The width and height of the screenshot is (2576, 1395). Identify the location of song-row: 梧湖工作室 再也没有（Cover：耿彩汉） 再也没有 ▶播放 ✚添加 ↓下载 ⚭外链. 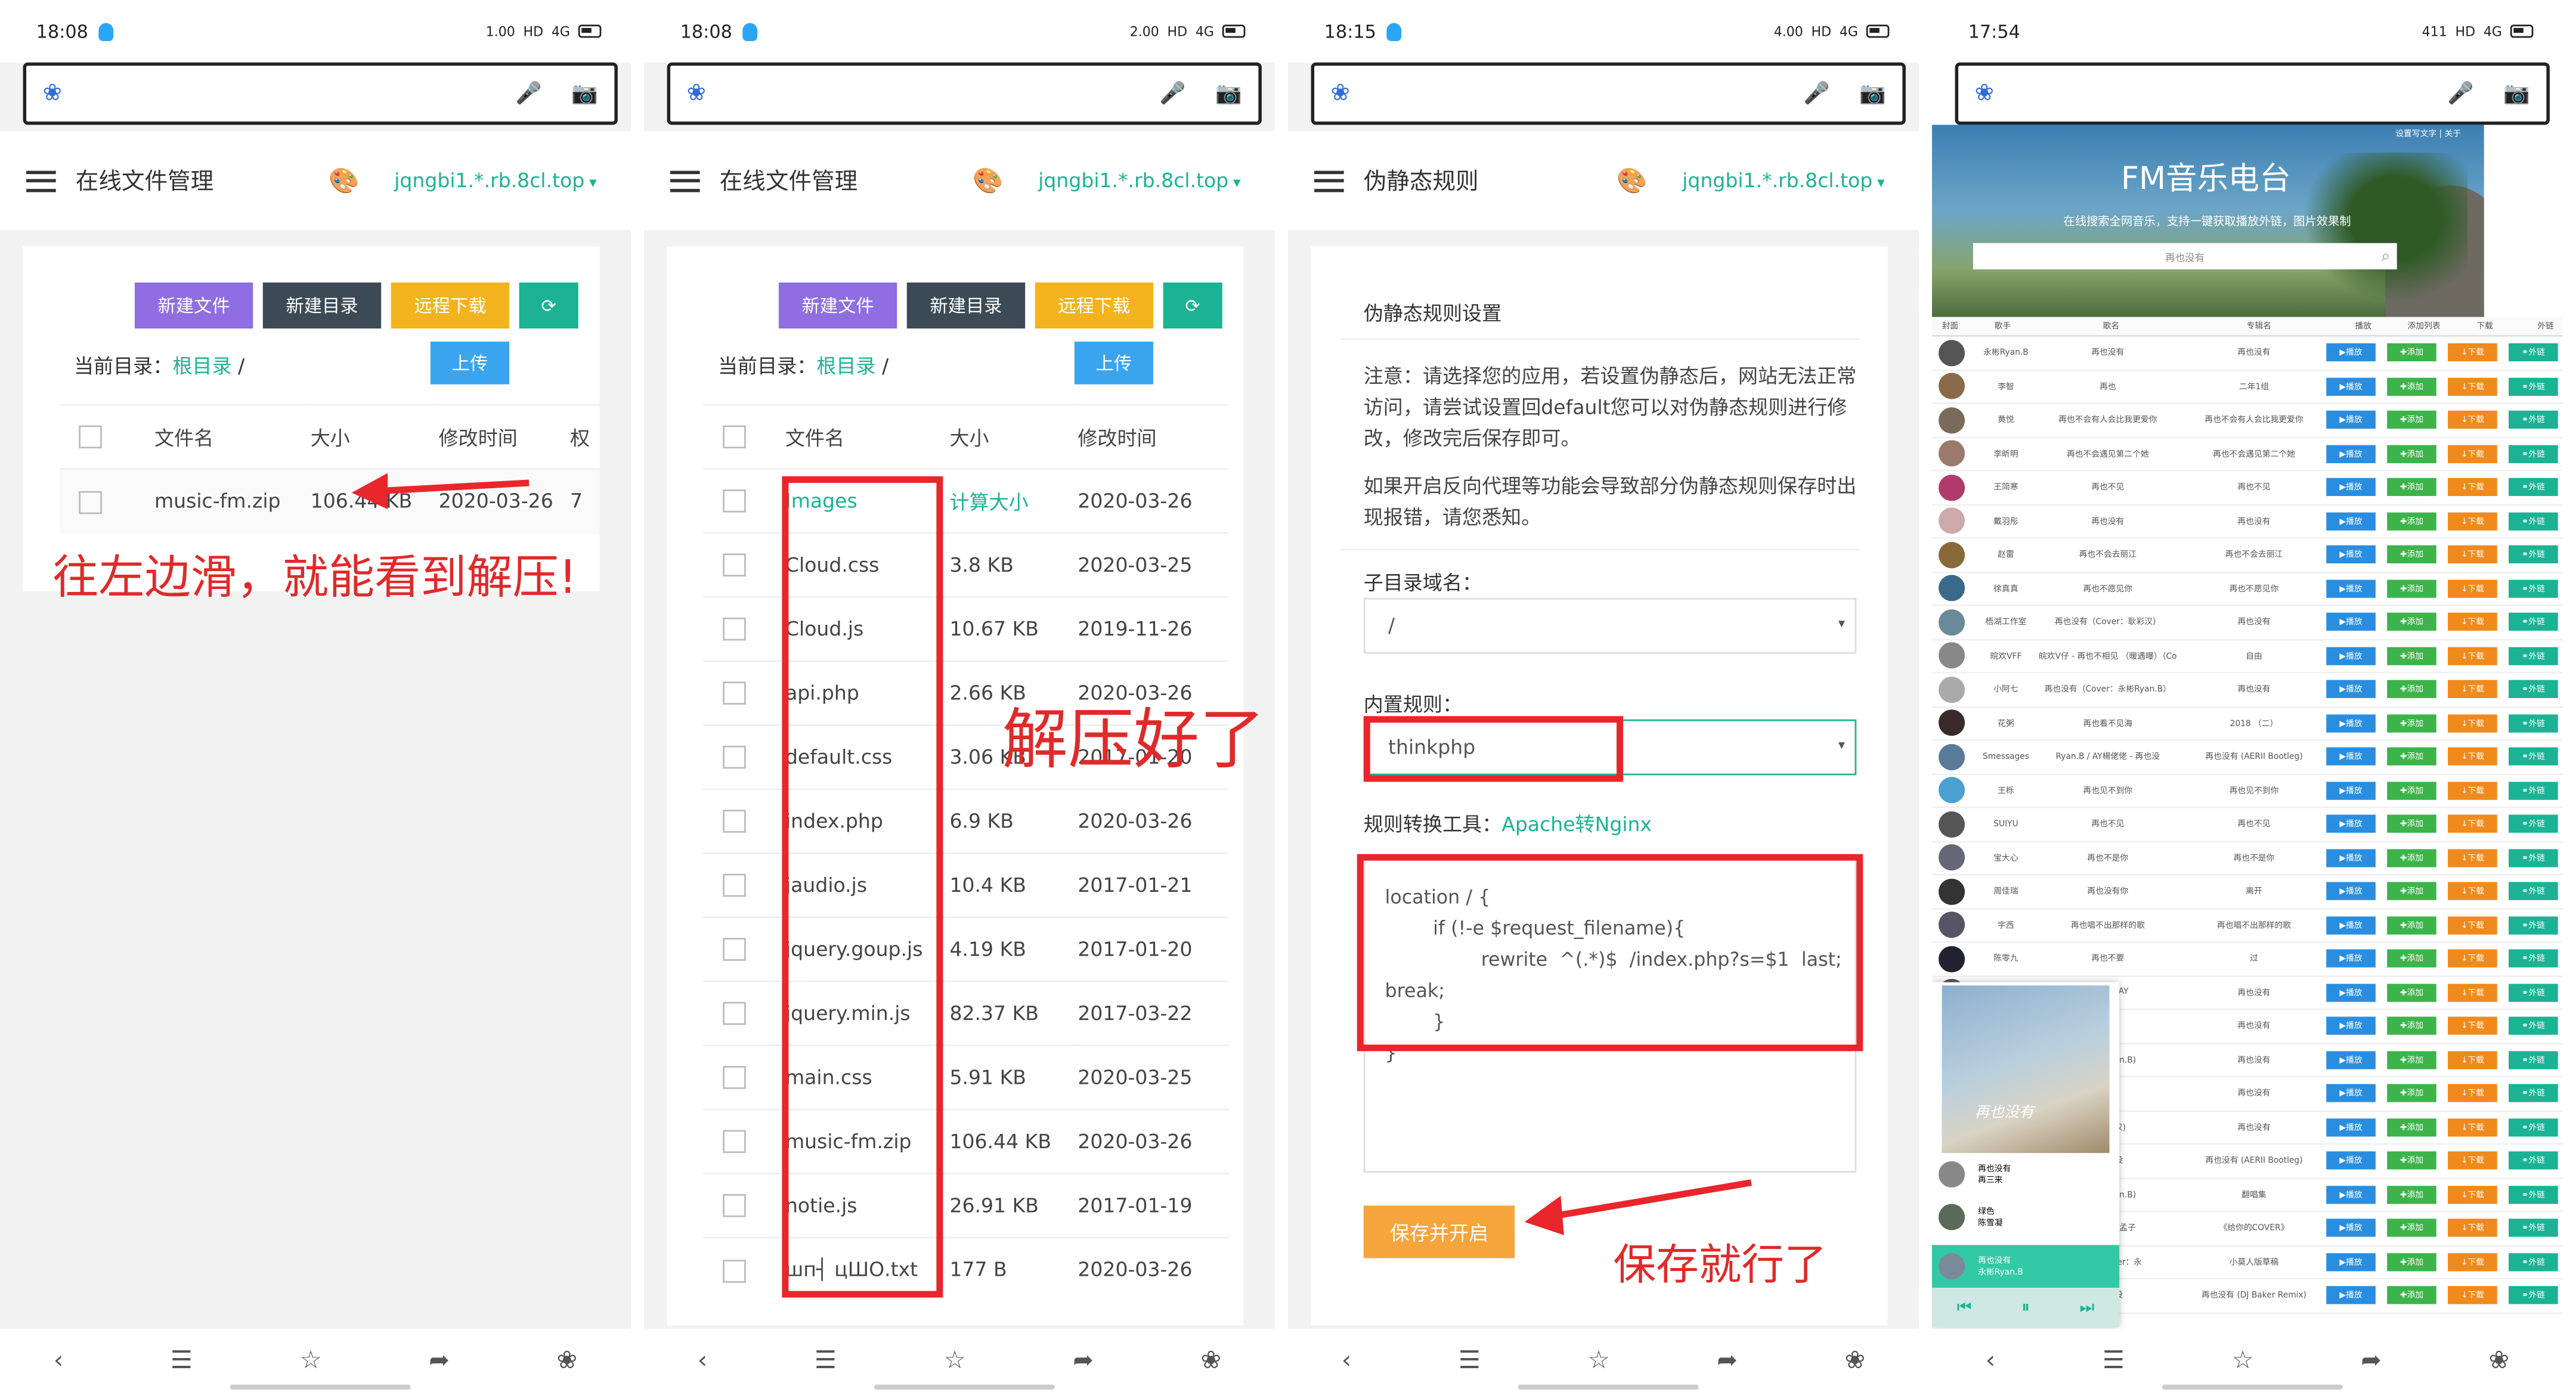
(2247, 623).